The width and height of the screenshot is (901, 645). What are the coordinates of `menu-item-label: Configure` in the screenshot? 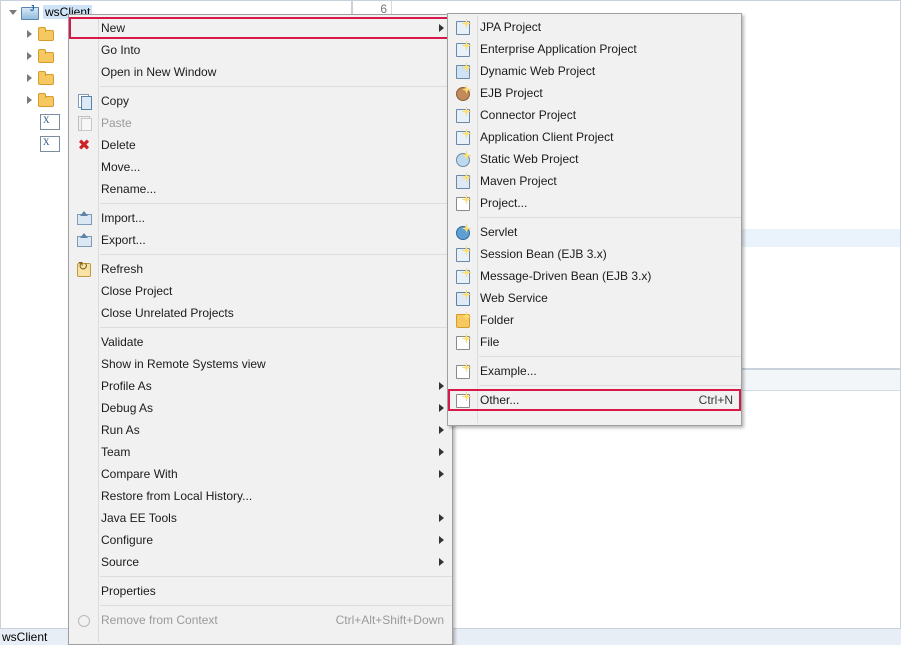 It's located at (127, 540).